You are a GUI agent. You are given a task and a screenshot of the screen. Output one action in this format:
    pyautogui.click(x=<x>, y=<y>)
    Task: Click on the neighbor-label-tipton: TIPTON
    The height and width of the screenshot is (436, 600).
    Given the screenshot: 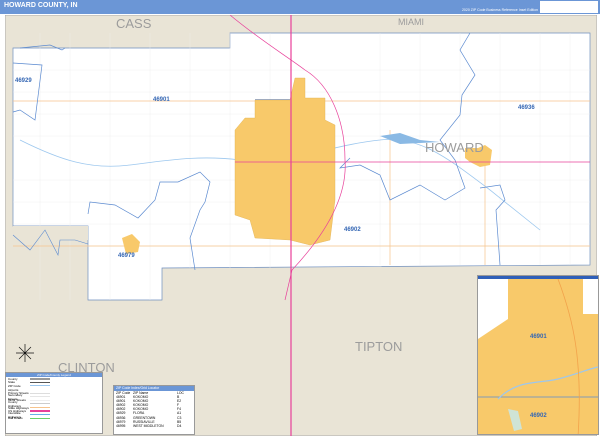 What is the action you would take?
    pyautogui.click(x=379, y=346)
    